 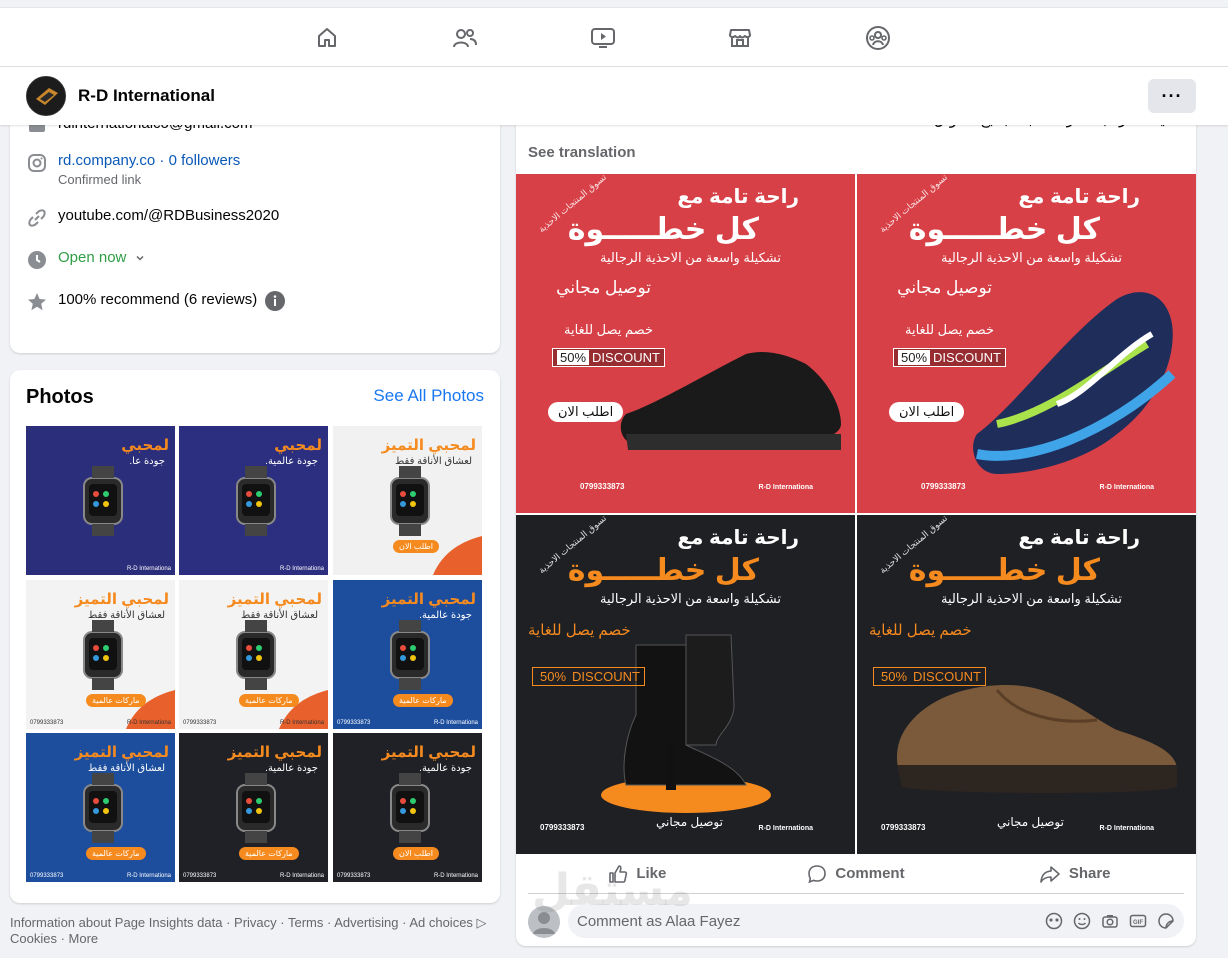 I want to click on sticker-icon, so click(x=1166, y=921).